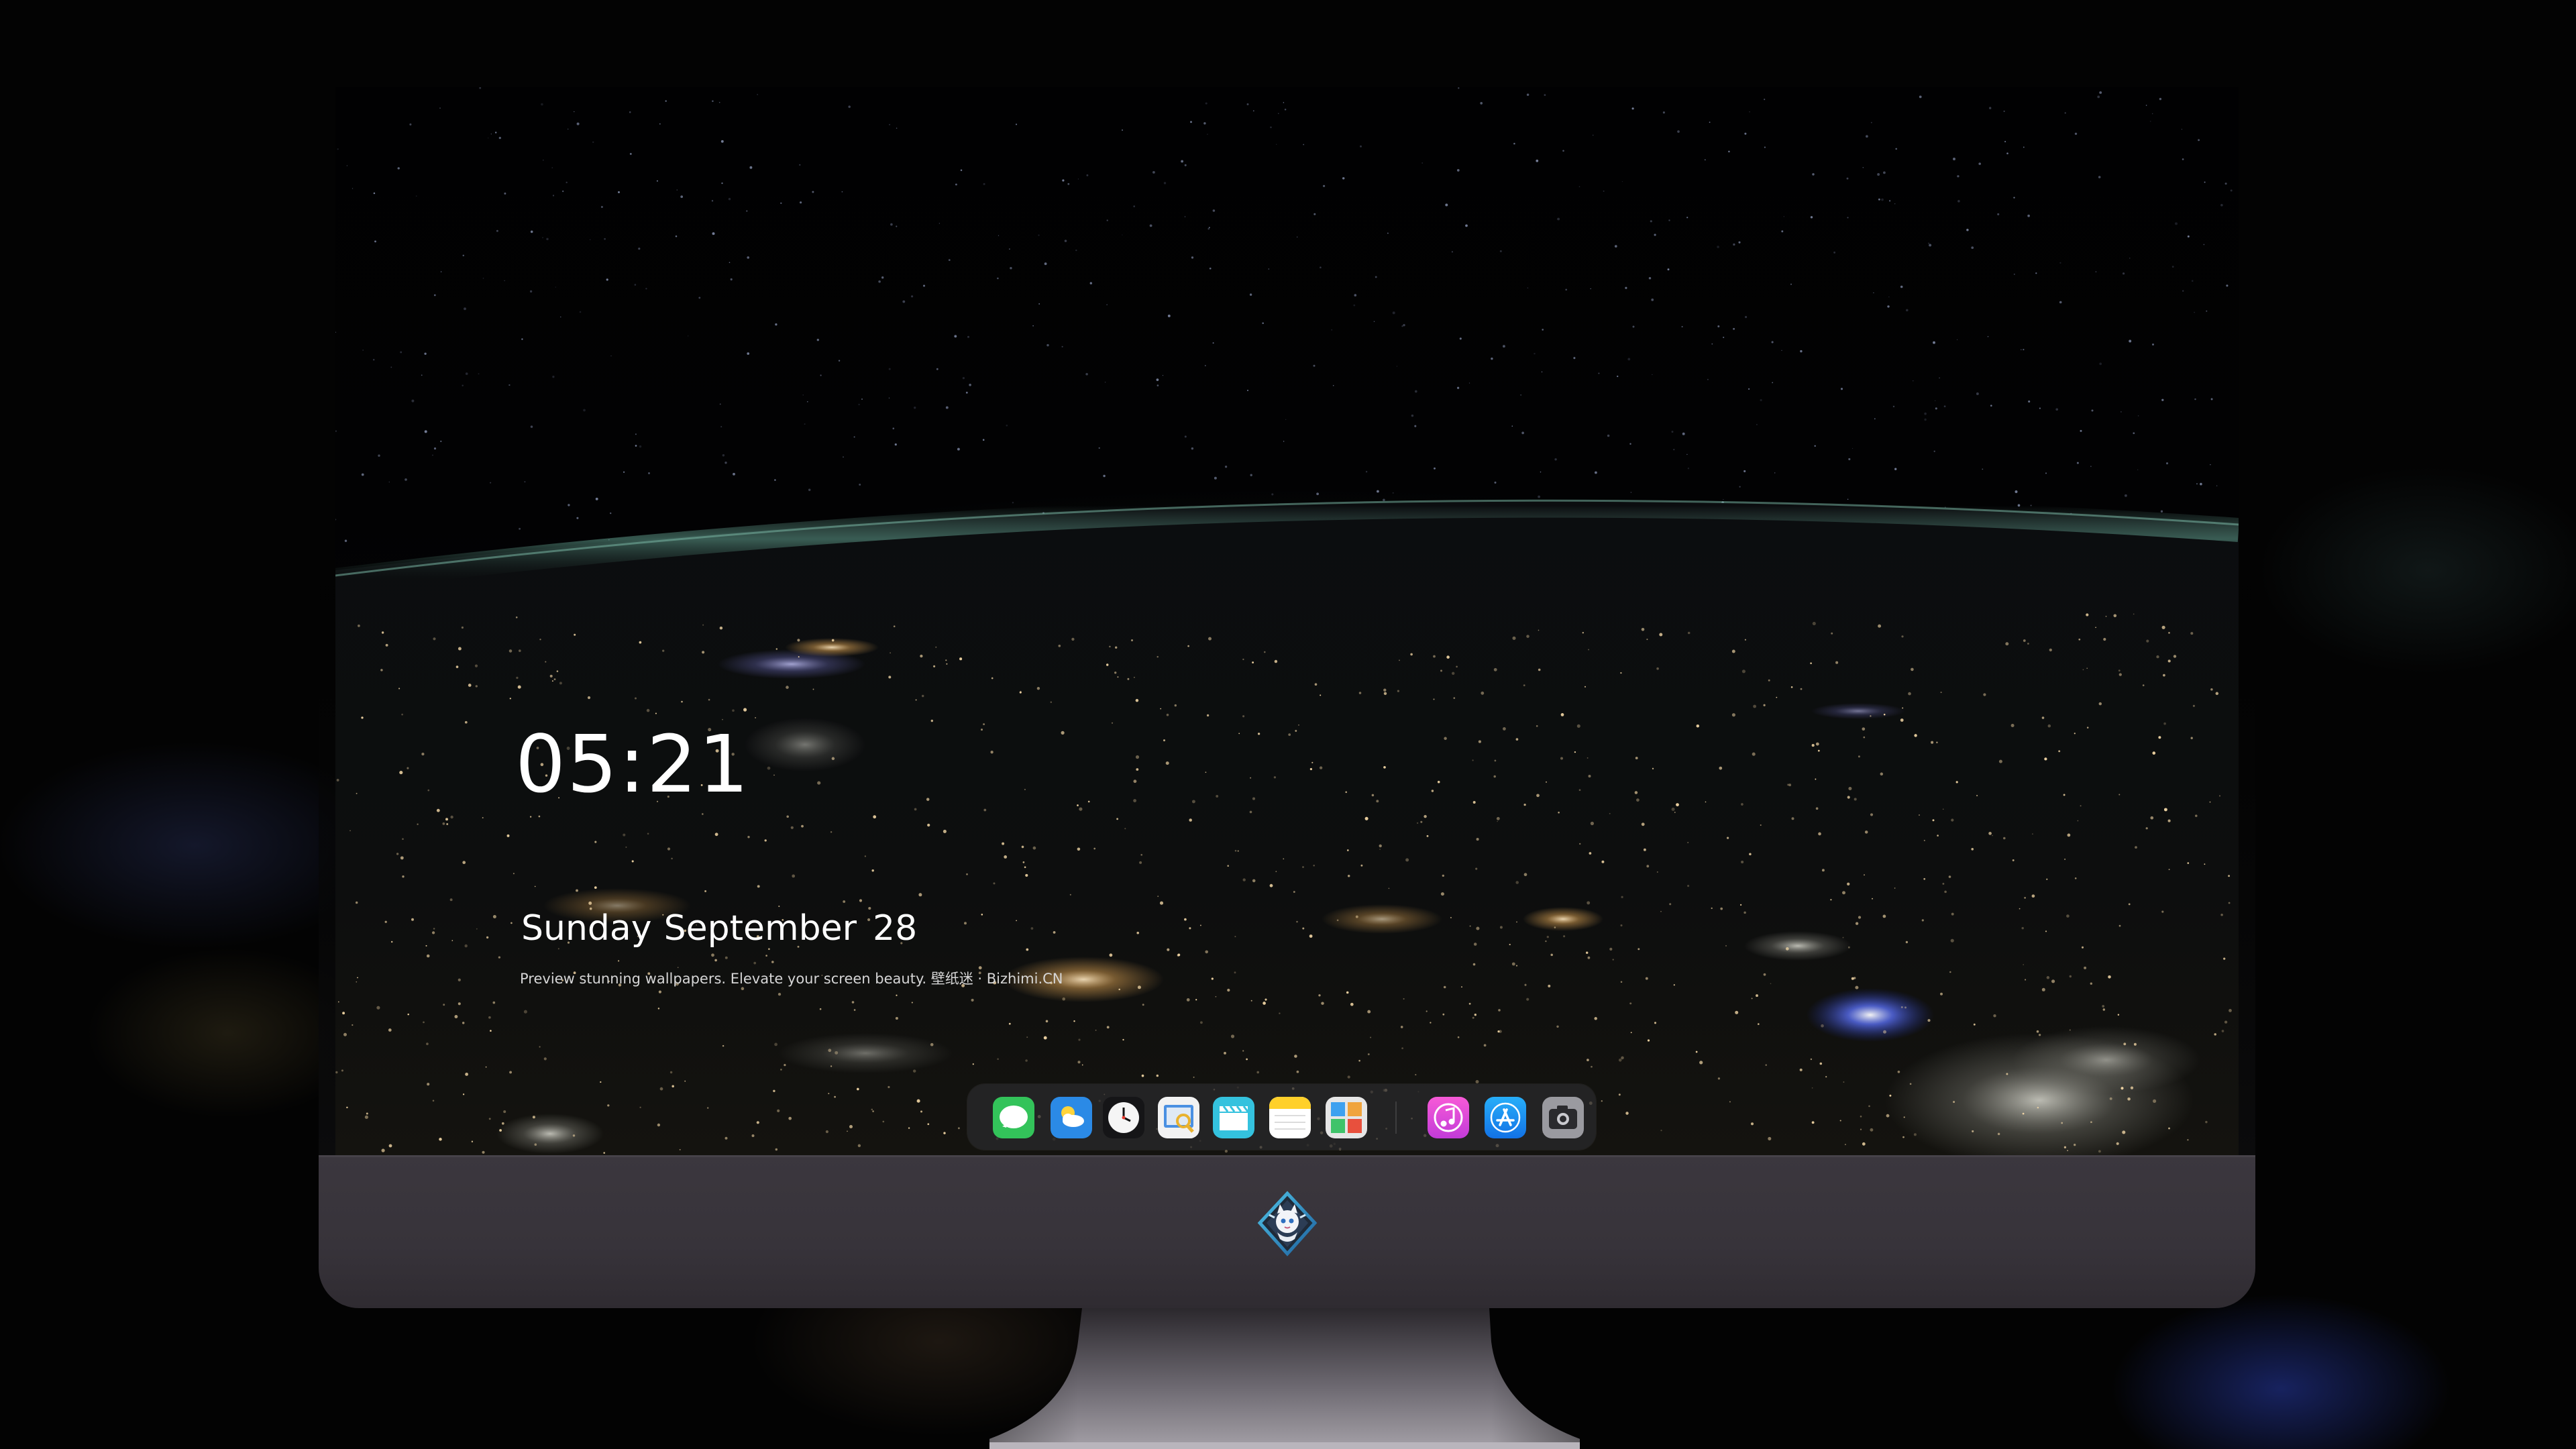 Image resolution: width=2576 pixels, height=1449 pixels. What do you see at coordinates (1013, 1117) in the screenshot?
I see `messages-icon` at bounding box center [1013, 1117].